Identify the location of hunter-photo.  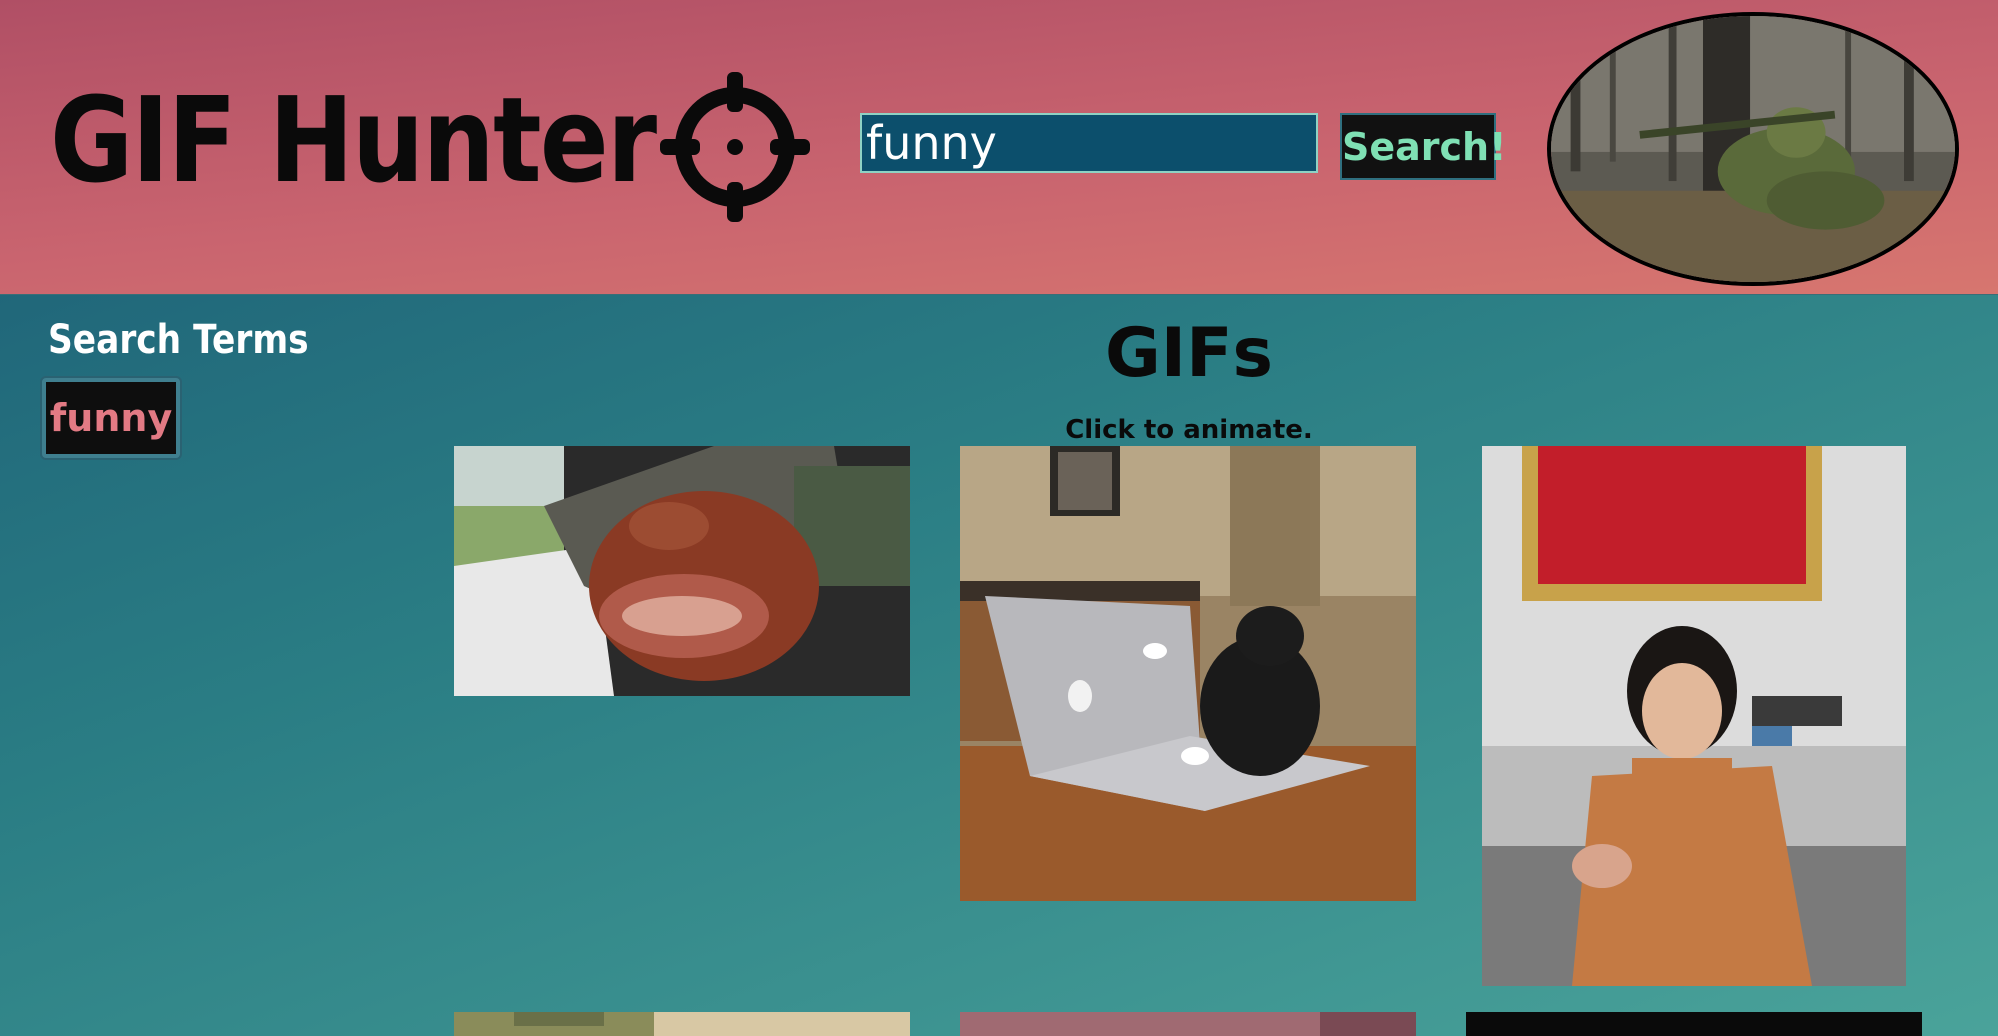
(1753, 149).